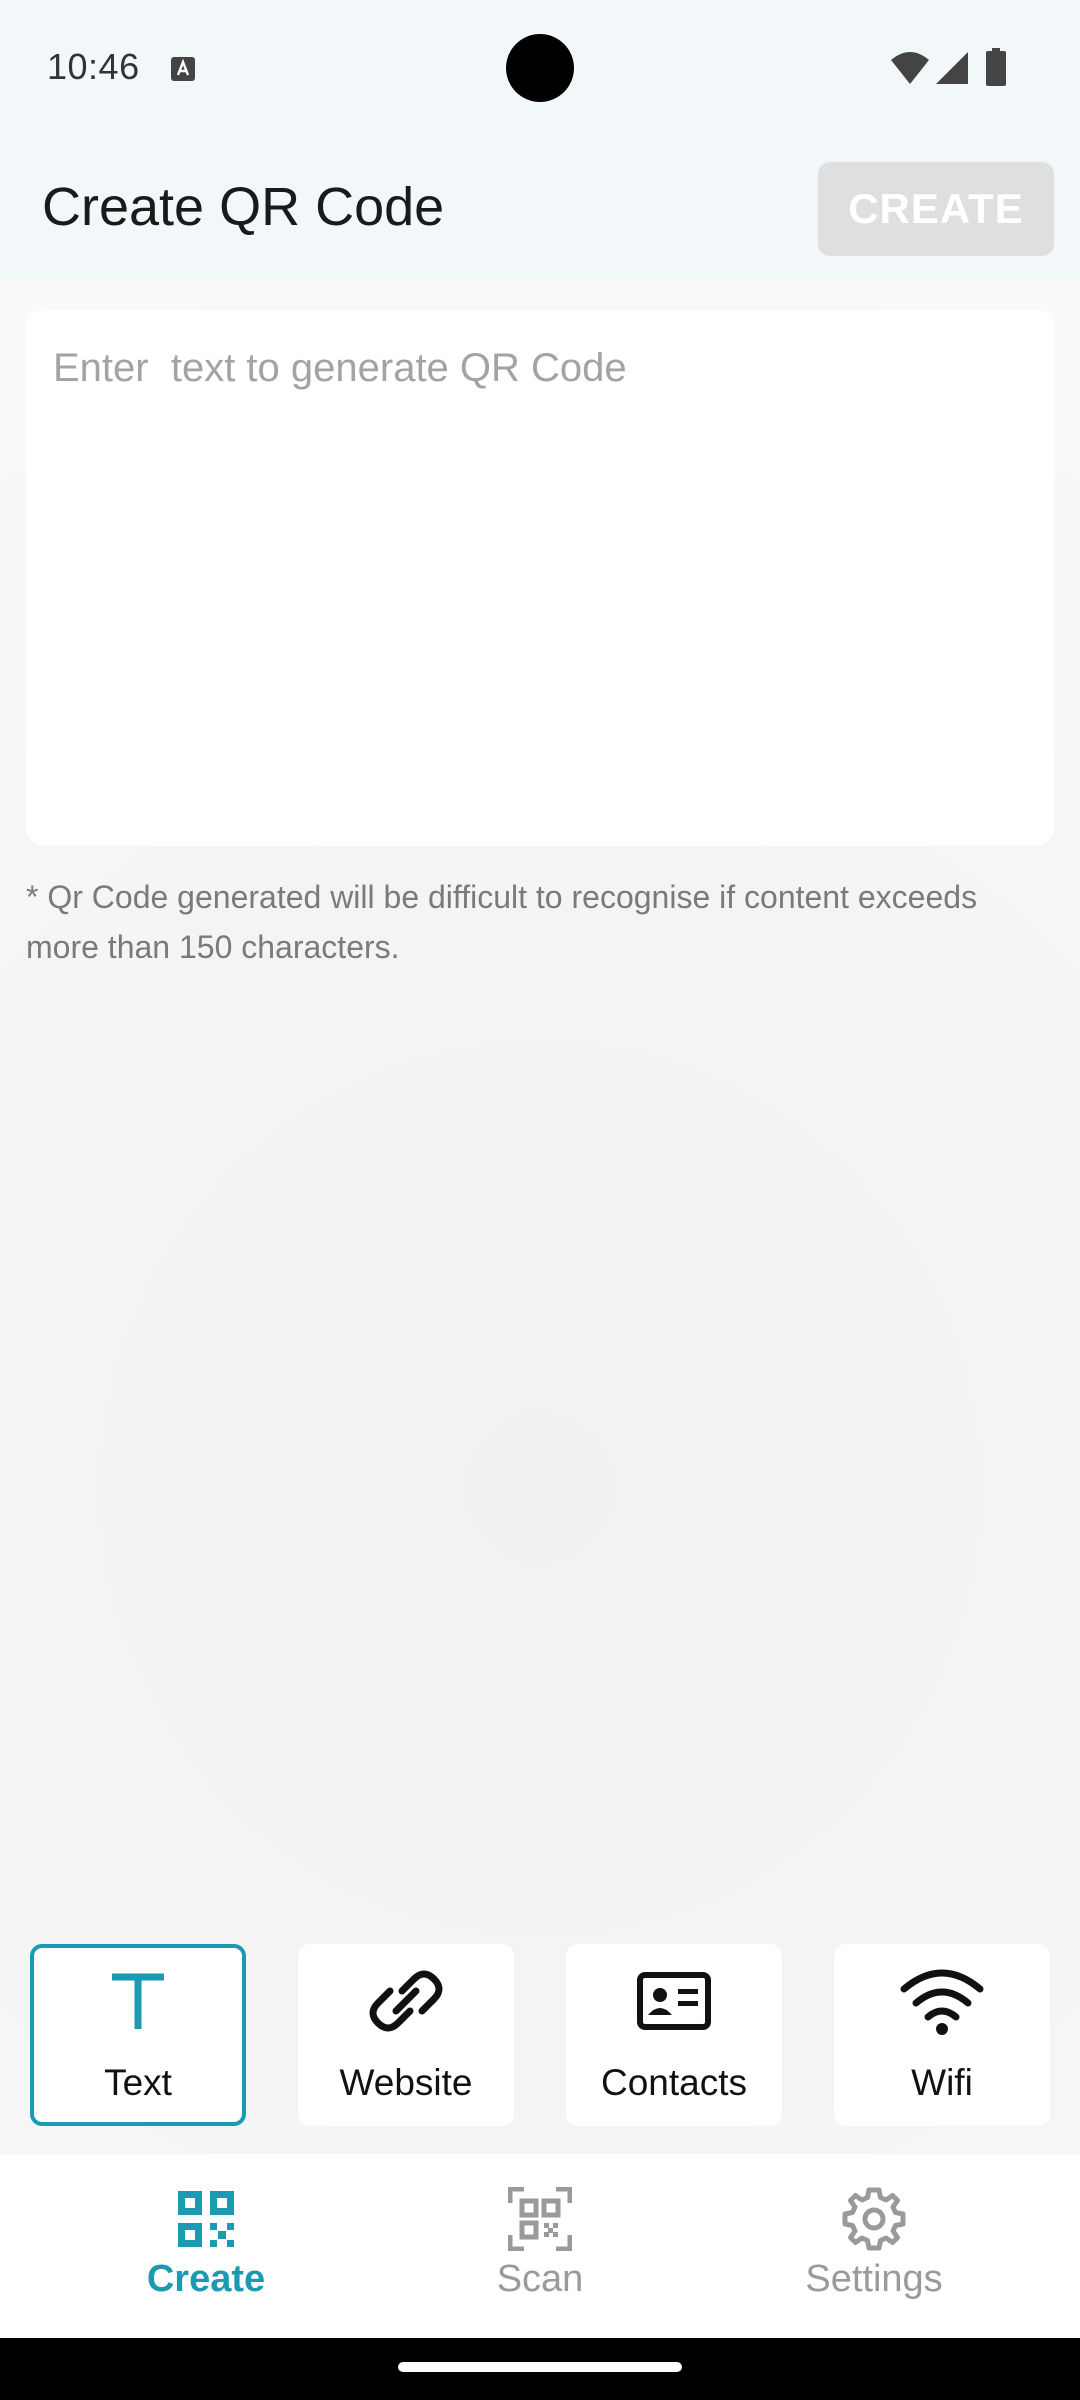  I want to click on page-title: Create QR Code, so click(243, 207).